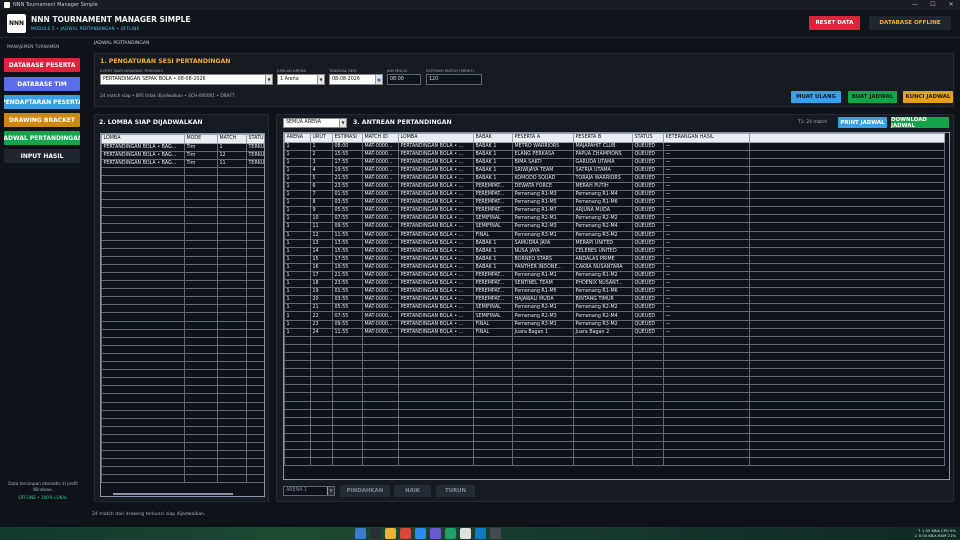 Image resolution: width=960 pixels, height=540 pixels. What do you see at coordinates (454, 79) in the screenshot?
I see `match-duration-field: 120` at bounding box center [454, 79].